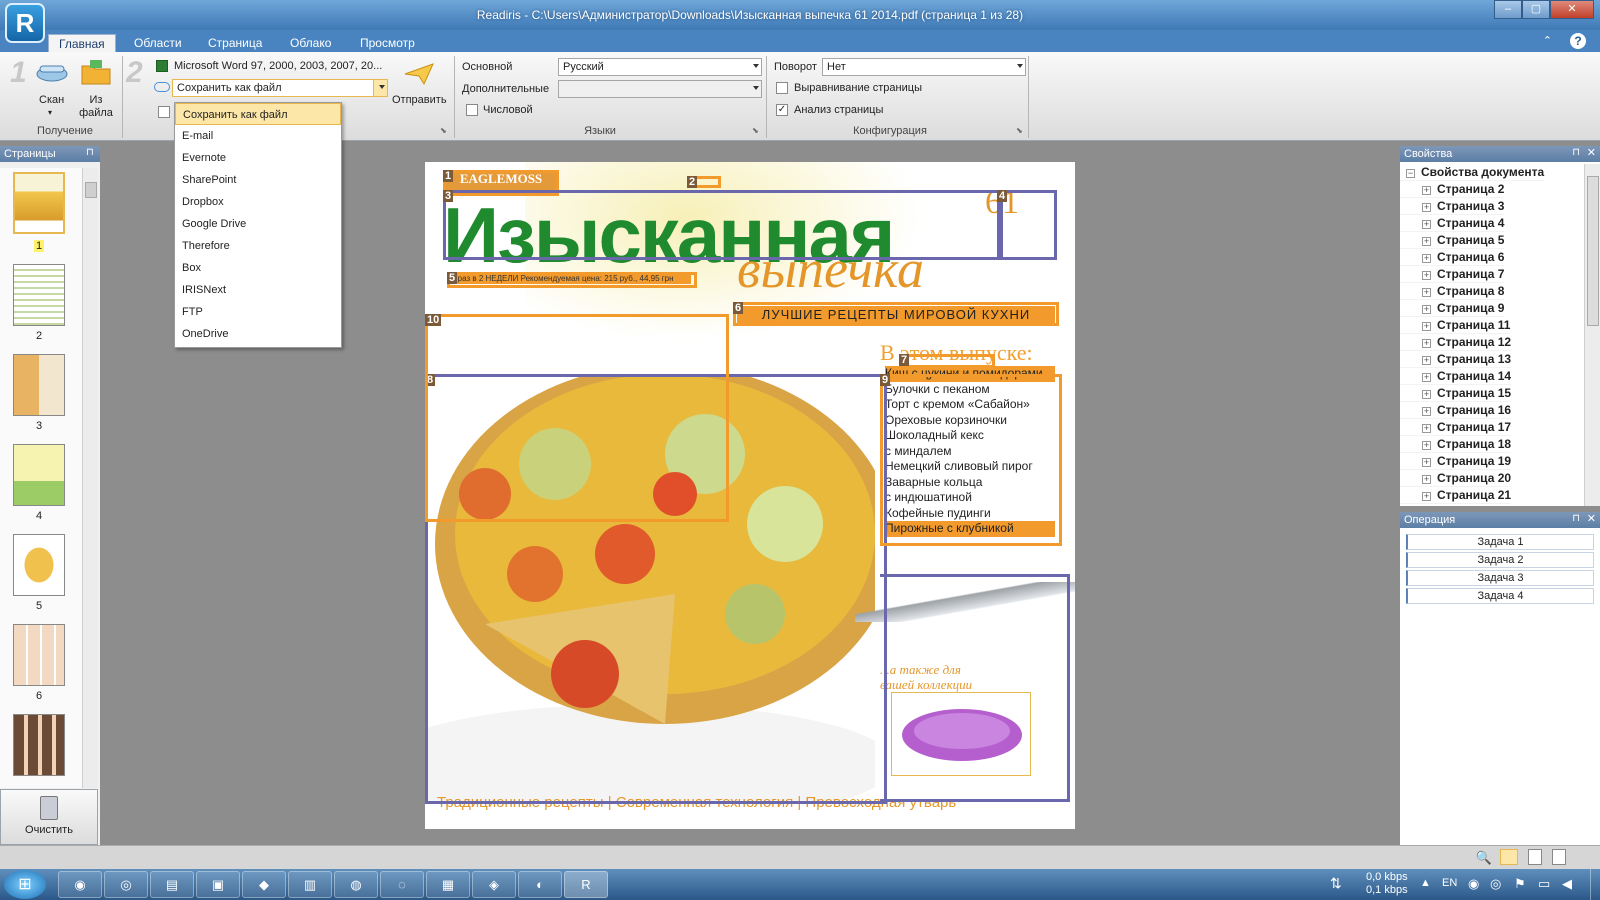  I want to click on output-checkbox, so click(164, 112).